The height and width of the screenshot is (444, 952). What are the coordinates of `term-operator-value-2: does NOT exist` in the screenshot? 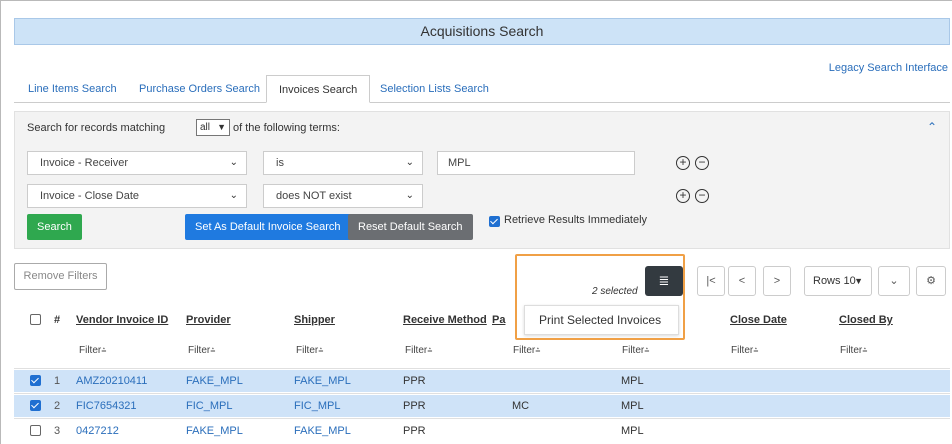 It's located at (314, 196).